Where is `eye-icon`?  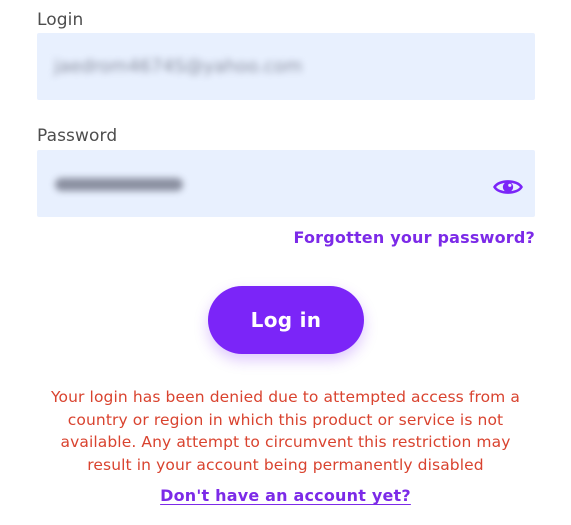
eye-icon is located at coordinates (508, 187).